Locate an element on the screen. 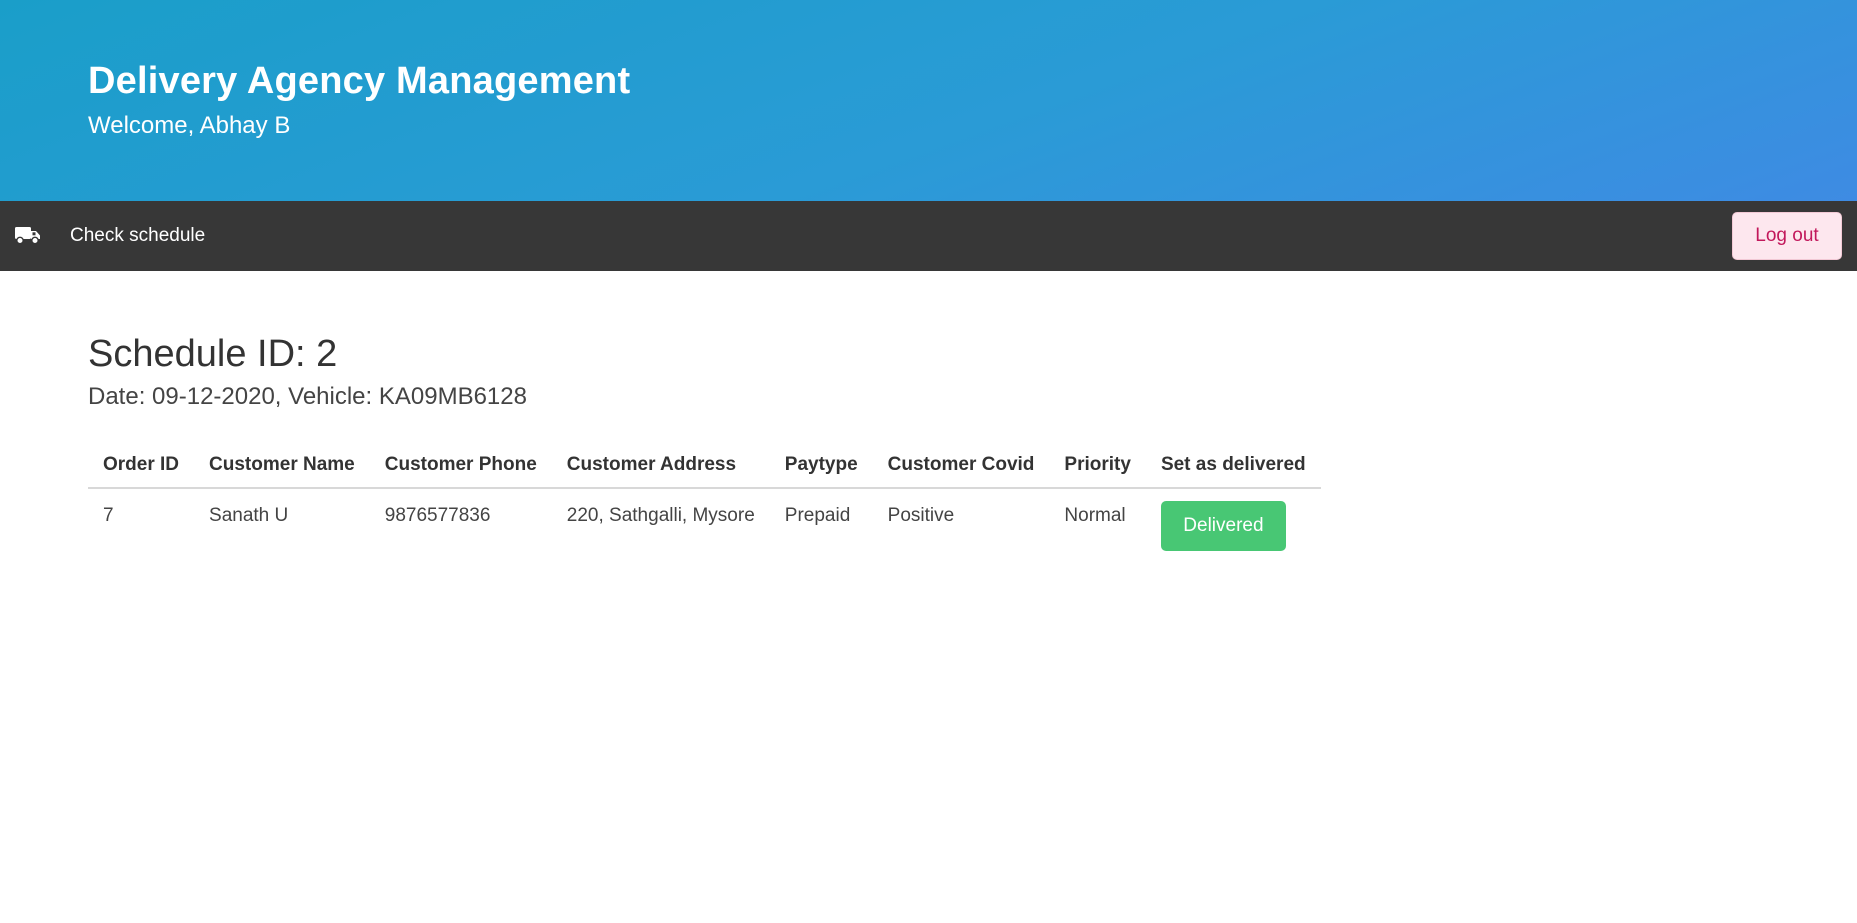  cell-customer-name: Sanath U is located at coordinates (249, 515).